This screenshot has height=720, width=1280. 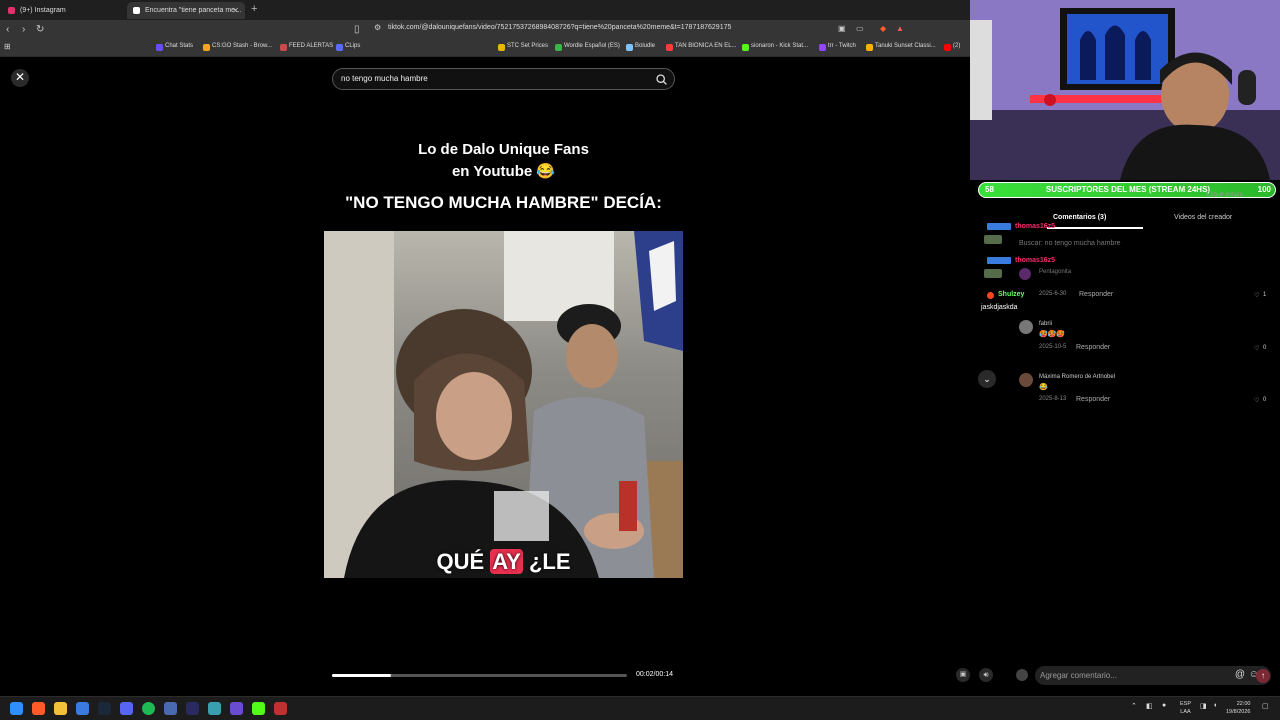 What do you see at coordinates (357, 29) in the screenshot?
I see `bookmark-icon: ▯` at bounding box center [357, 29].